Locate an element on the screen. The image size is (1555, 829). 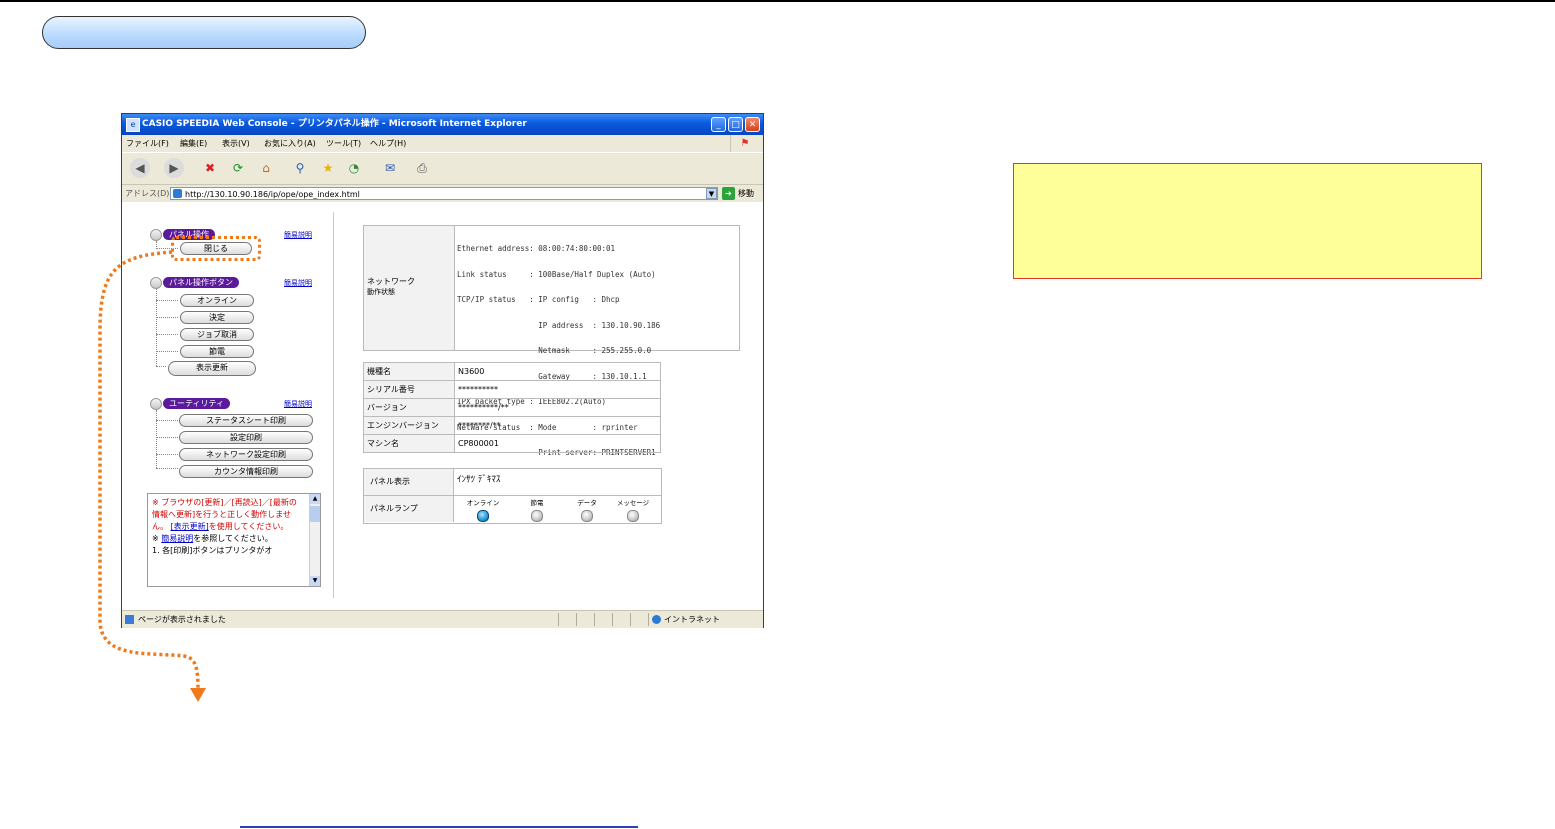
callout-arrow is located at coordinates (152, 476).